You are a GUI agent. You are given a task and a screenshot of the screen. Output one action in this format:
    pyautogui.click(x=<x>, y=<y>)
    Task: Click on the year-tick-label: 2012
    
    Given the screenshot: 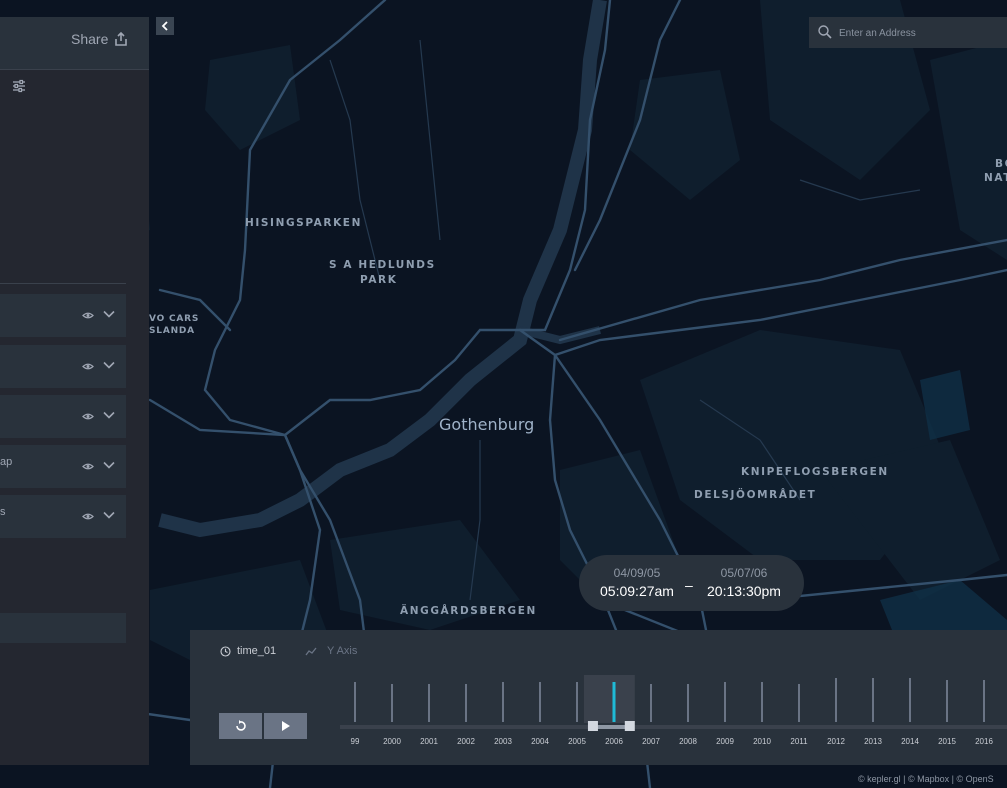 What is the action you would take?
    pyautogui.click(x=836, y=741)
    